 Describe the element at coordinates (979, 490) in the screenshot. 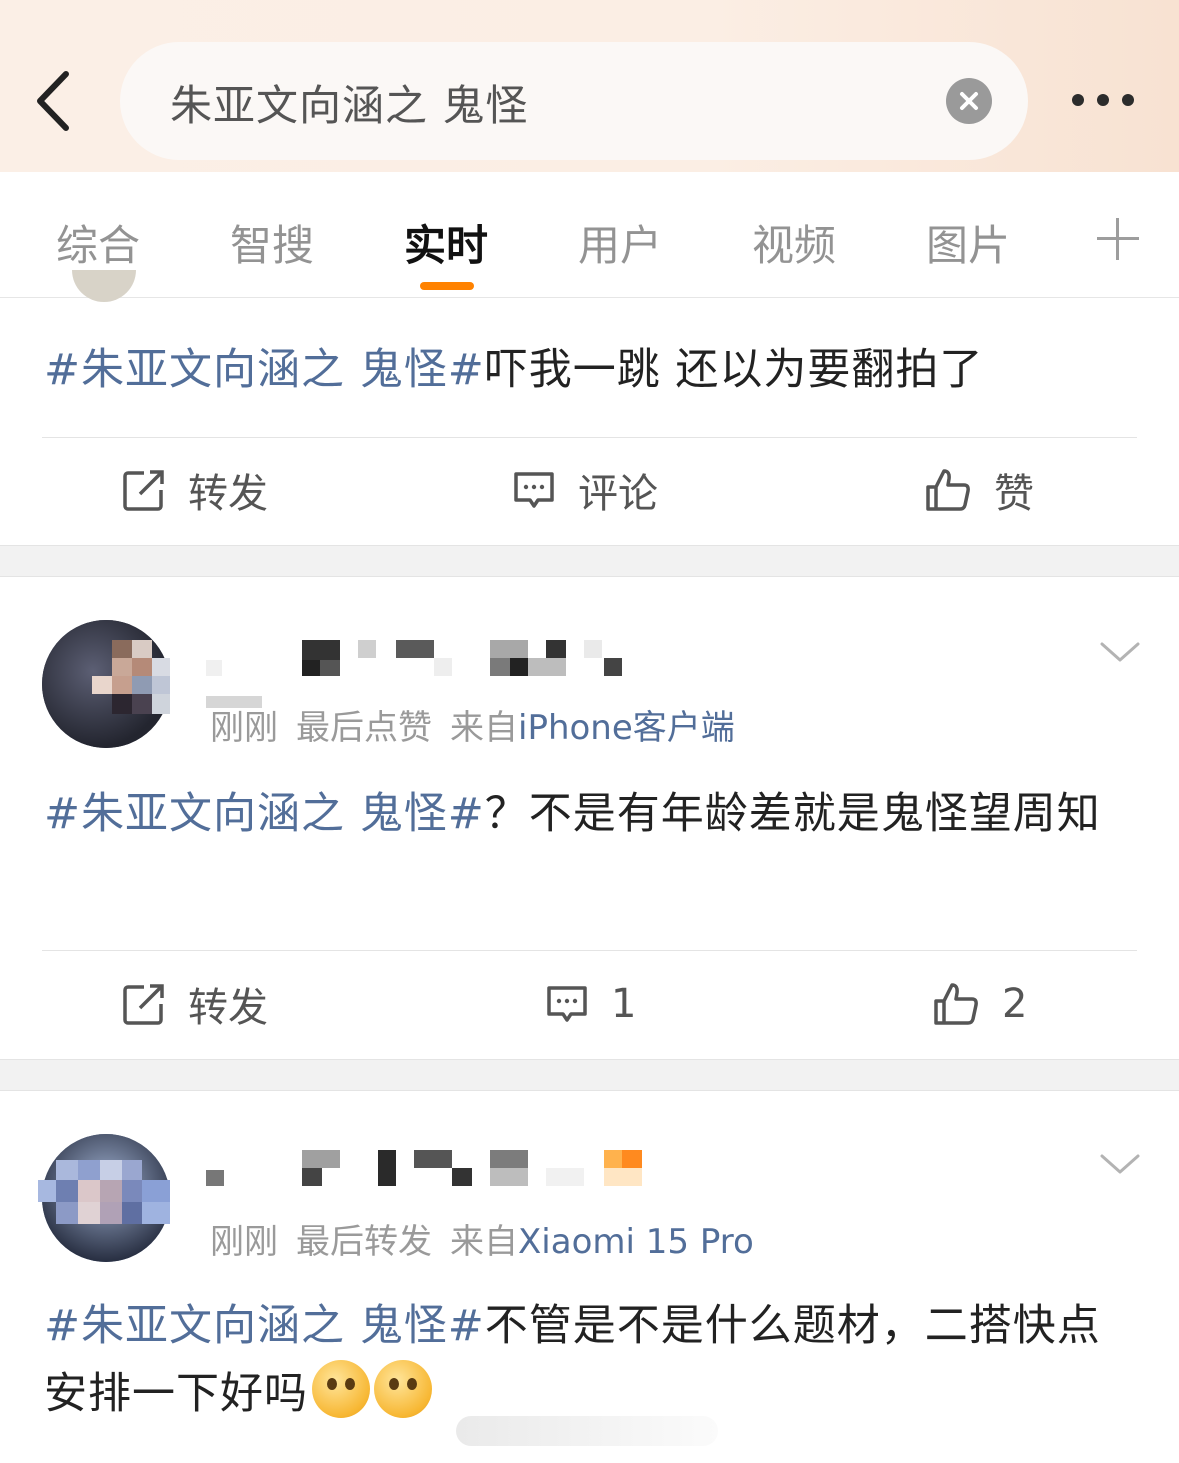

I see `like-button: 赞` at that location.